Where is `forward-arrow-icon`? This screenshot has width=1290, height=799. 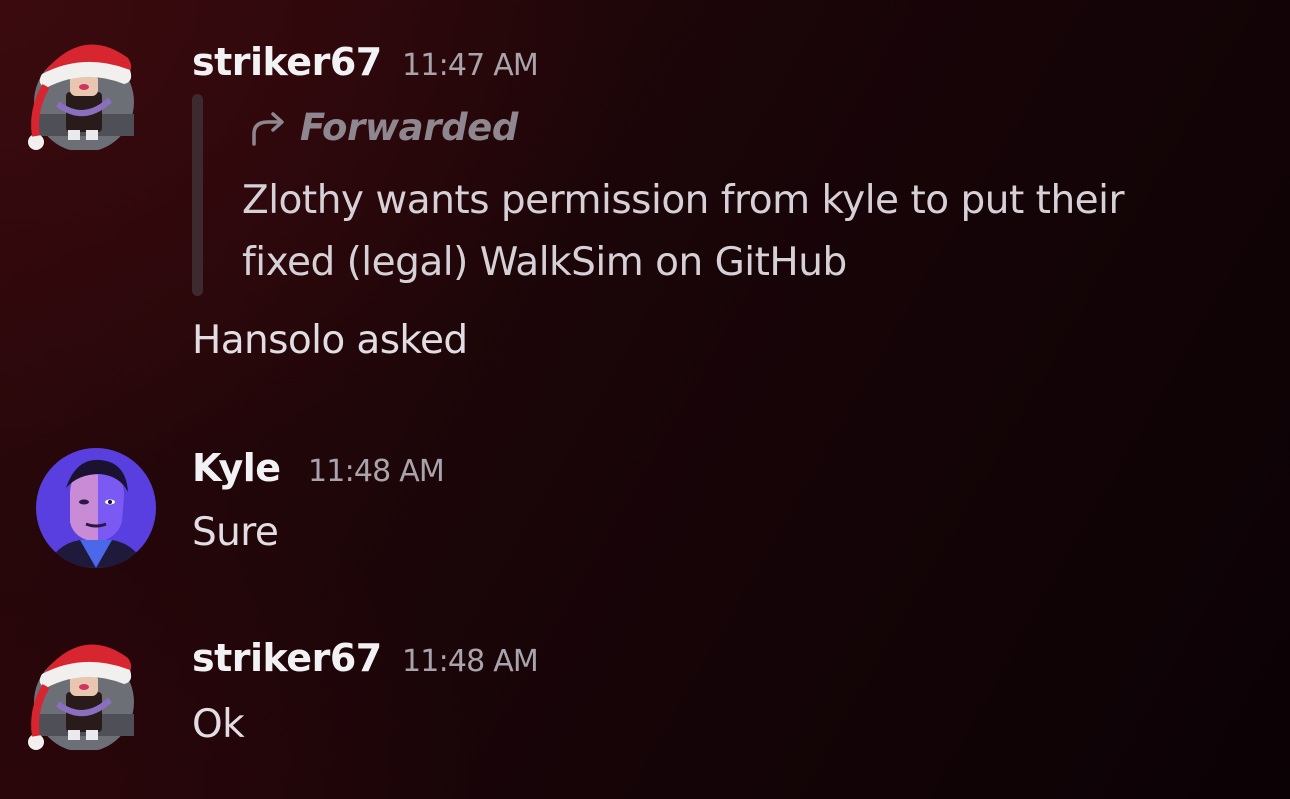 forward-arrow-icon is located at coordinates (268, 129).